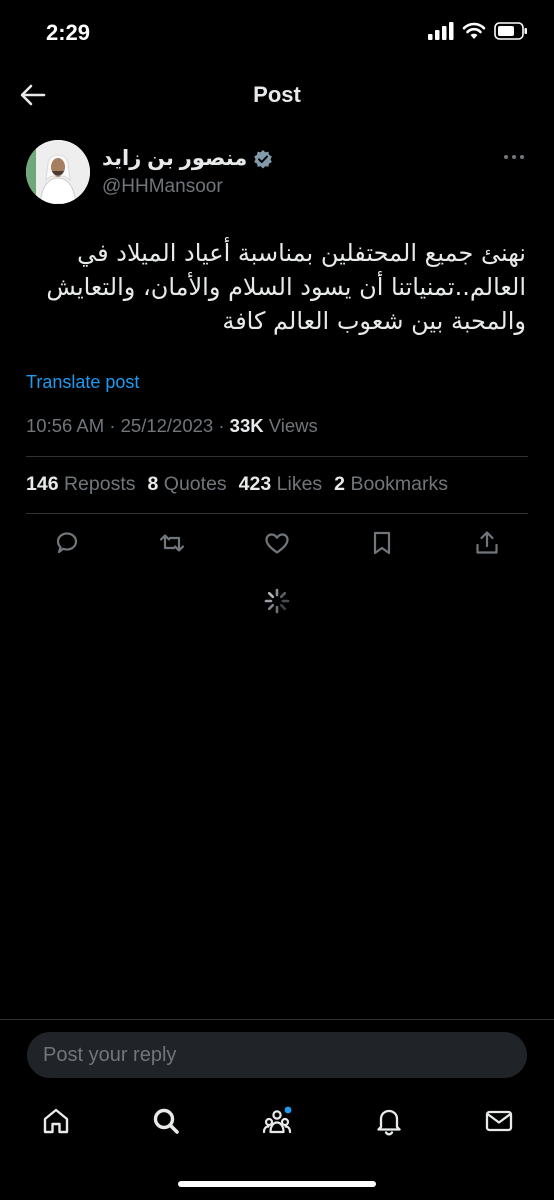 This screenshot has height=1200, width=554. Describe the element at coordinates (247, 425) in the screenshot. I see `views-count: 33K` at that location.